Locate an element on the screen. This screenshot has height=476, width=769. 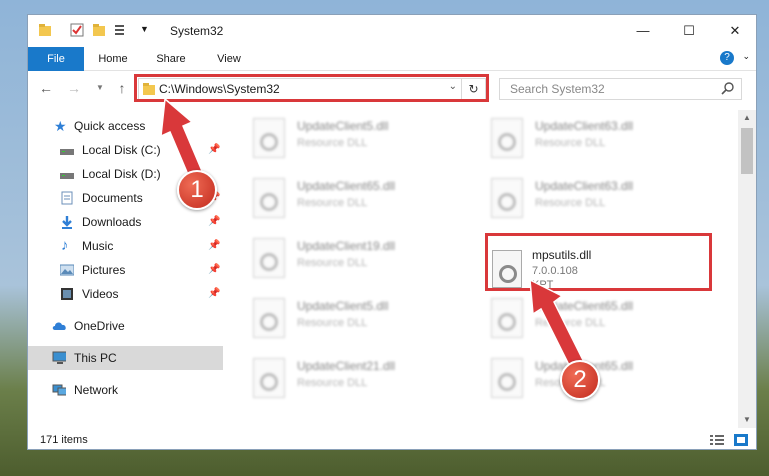
step-badge-2: 2 is located at coordinates (580, 380).